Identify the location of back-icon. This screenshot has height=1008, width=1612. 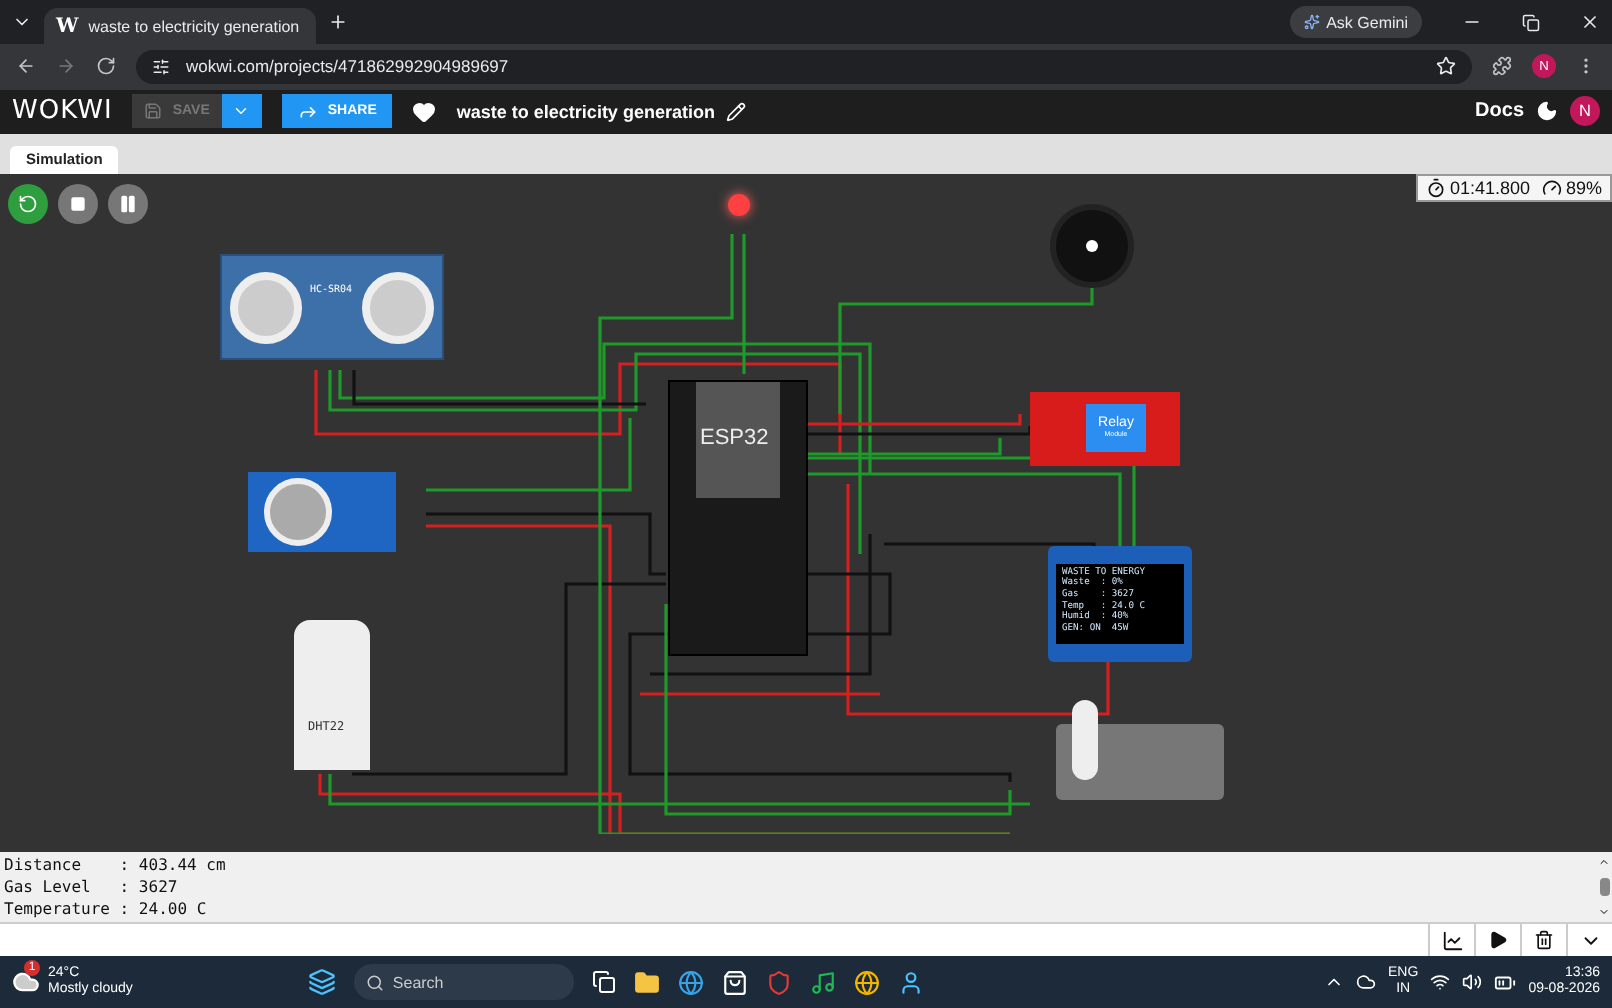
(26, 66).